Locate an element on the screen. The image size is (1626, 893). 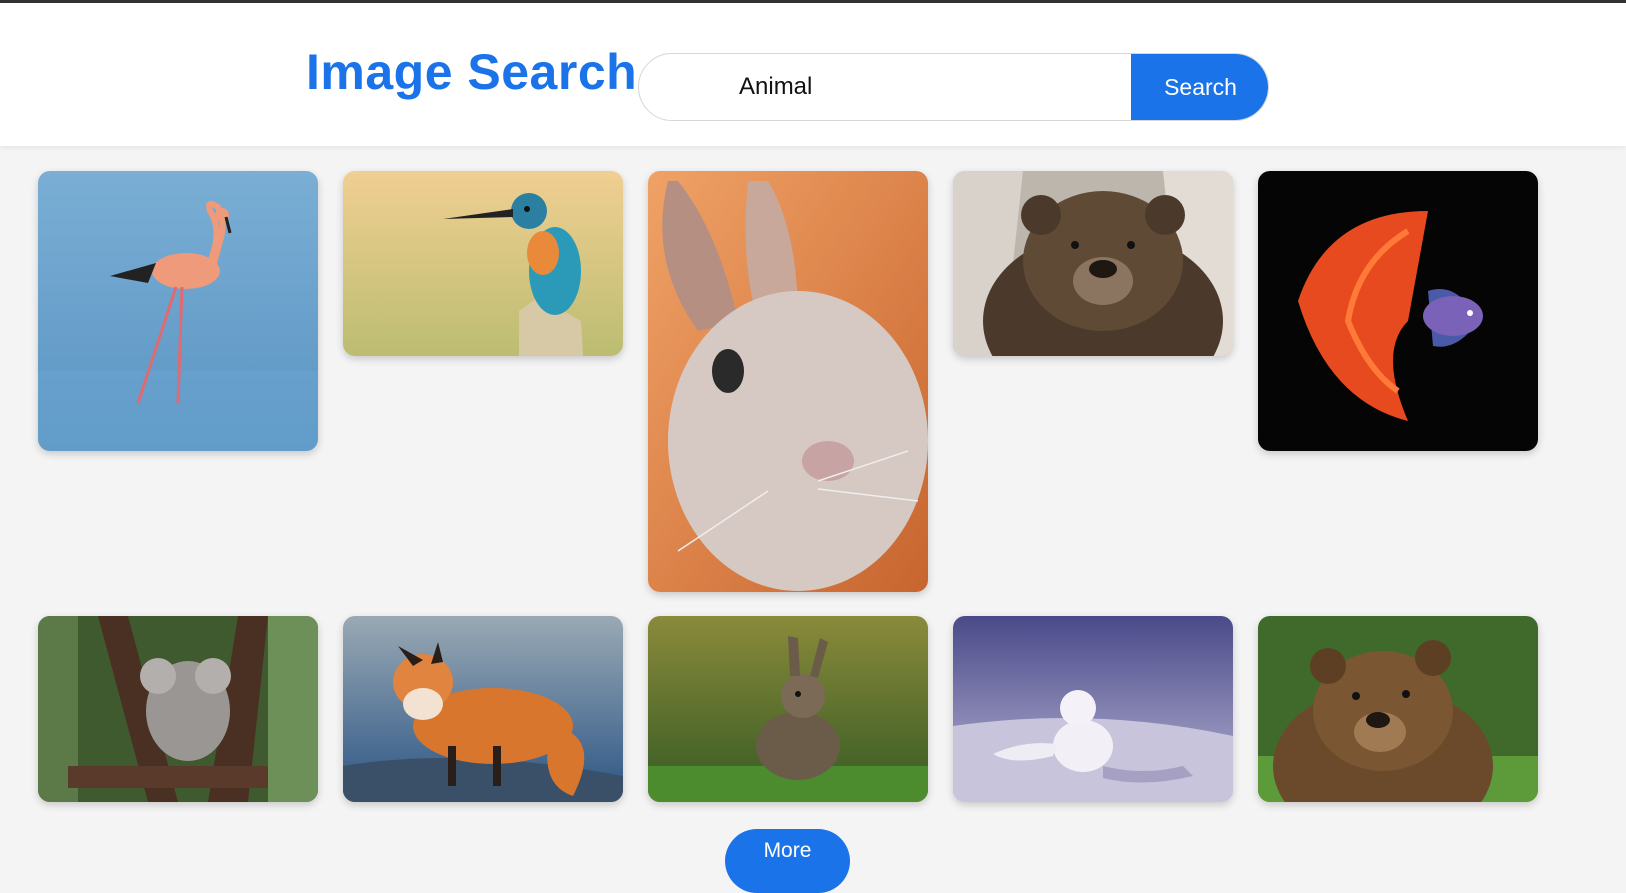
search-button: Search is located at coordinates (1199, 87).